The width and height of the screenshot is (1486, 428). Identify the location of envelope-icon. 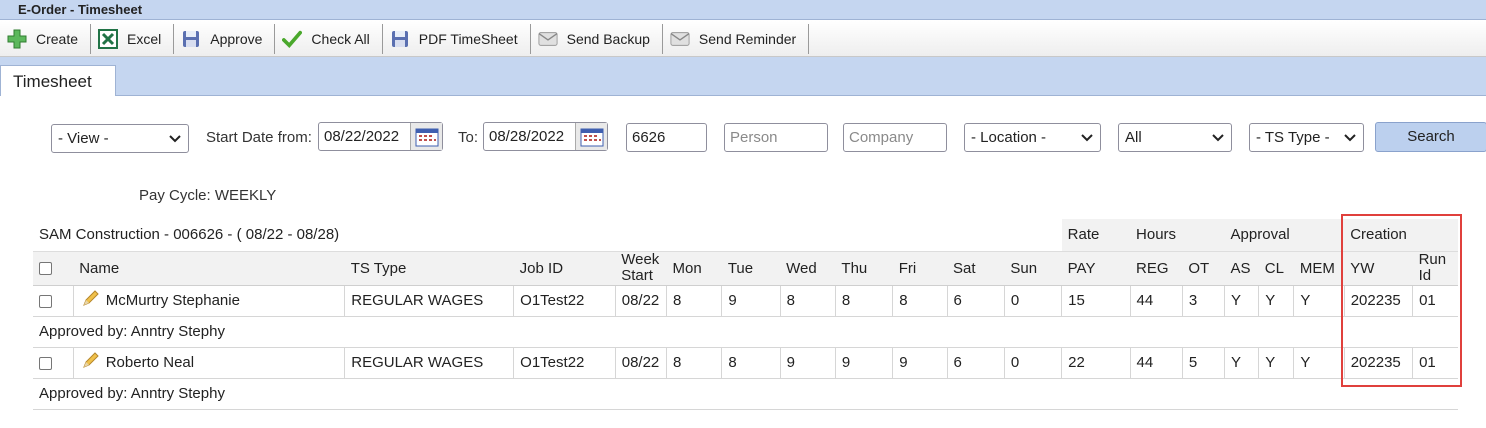
(548, 39).